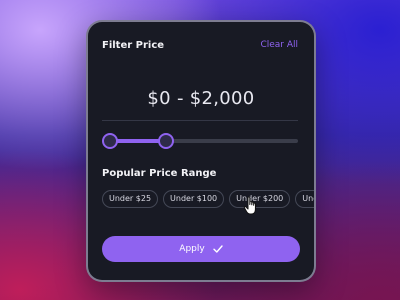 The height and width of the screenshot is (300, 400). What do you see at coordinates (130, 199) in the screenshot?
I see `chip-under-25: Under $25` at bounding box center [130, 199].